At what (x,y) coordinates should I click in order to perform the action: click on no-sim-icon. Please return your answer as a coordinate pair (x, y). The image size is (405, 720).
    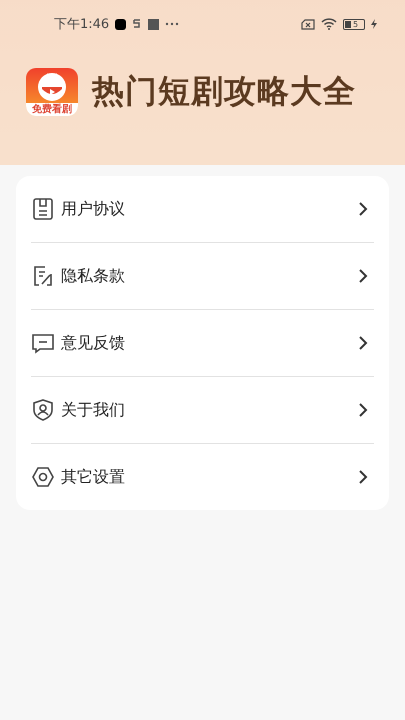
    Looking at the image, I should click on (308, 24).